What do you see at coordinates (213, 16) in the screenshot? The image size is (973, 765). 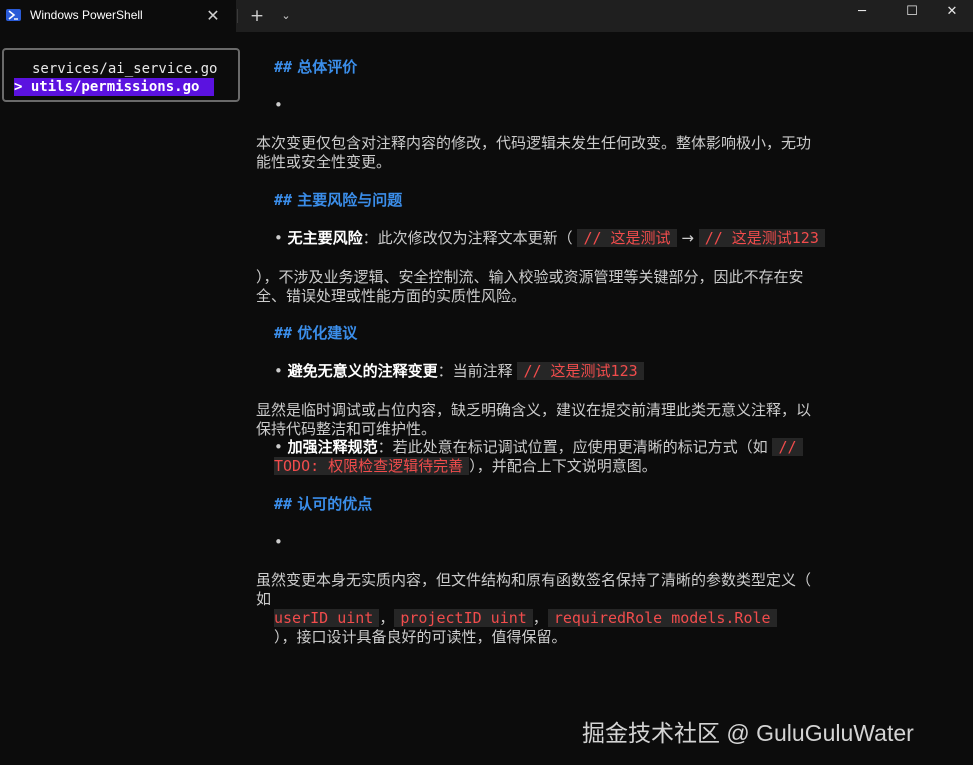 I see `close-tab-icon: ✕` at bounding box center [213, 16].